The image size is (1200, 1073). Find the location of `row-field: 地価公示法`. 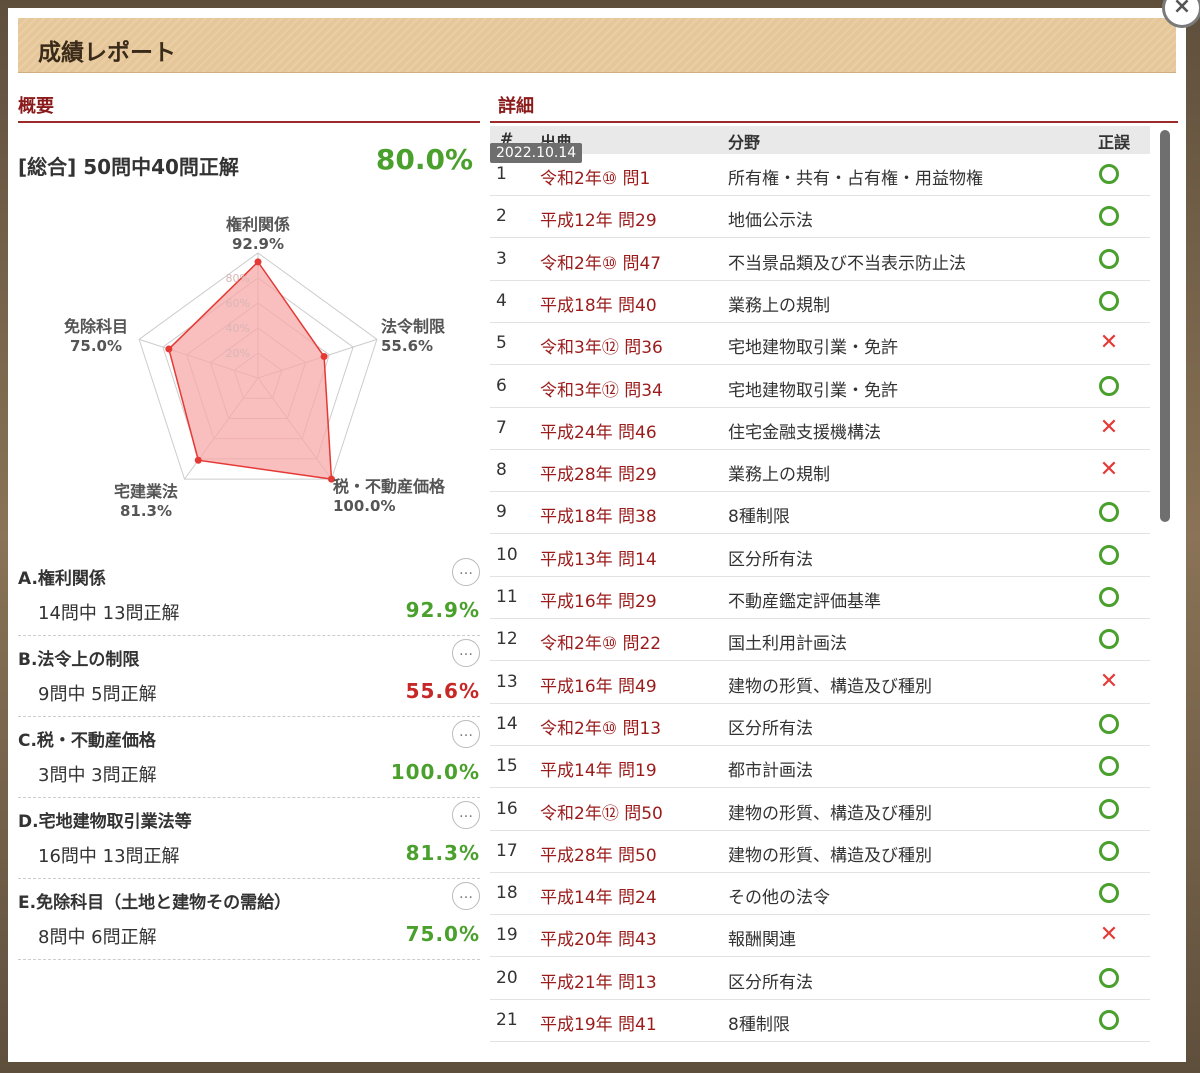

row-field: 地価公示法 is located at coordinates (770, 221).